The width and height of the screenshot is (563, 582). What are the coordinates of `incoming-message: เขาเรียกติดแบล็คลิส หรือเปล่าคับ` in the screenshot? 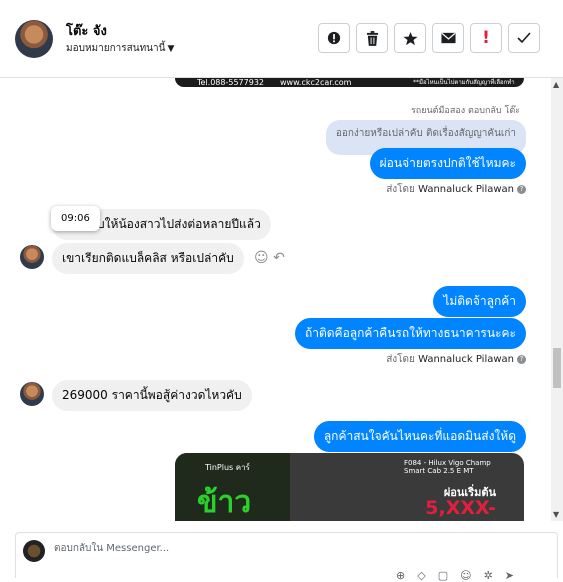 It's located at (148, 258).